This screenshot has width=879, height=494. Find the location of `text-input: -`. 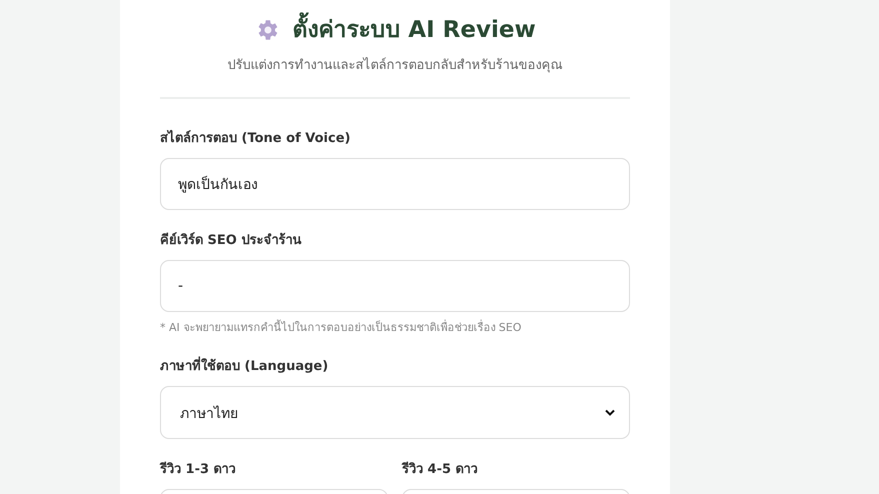

text-input: - is located at coordinates (395, 286).